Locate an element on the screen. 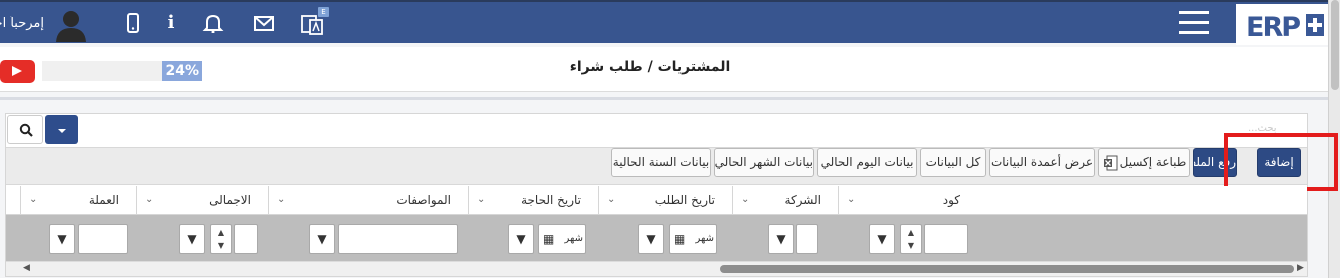  info-icon: i is located at coordinates (171, 23).